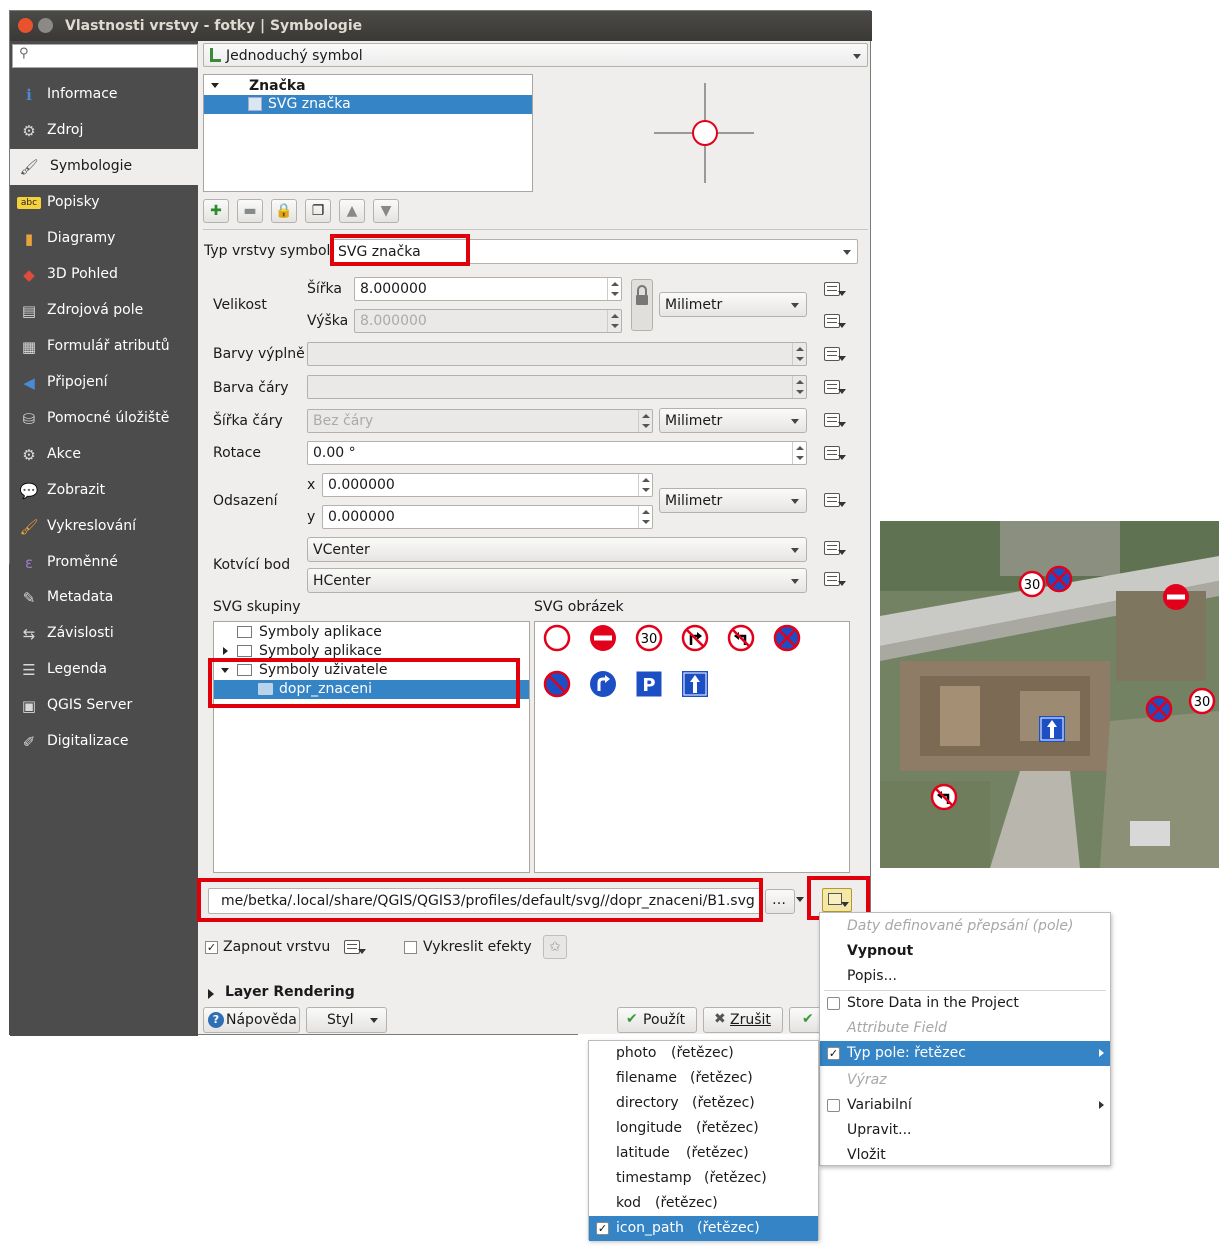  I want to click on no-stopping-sign-icon, so click(787, 638).